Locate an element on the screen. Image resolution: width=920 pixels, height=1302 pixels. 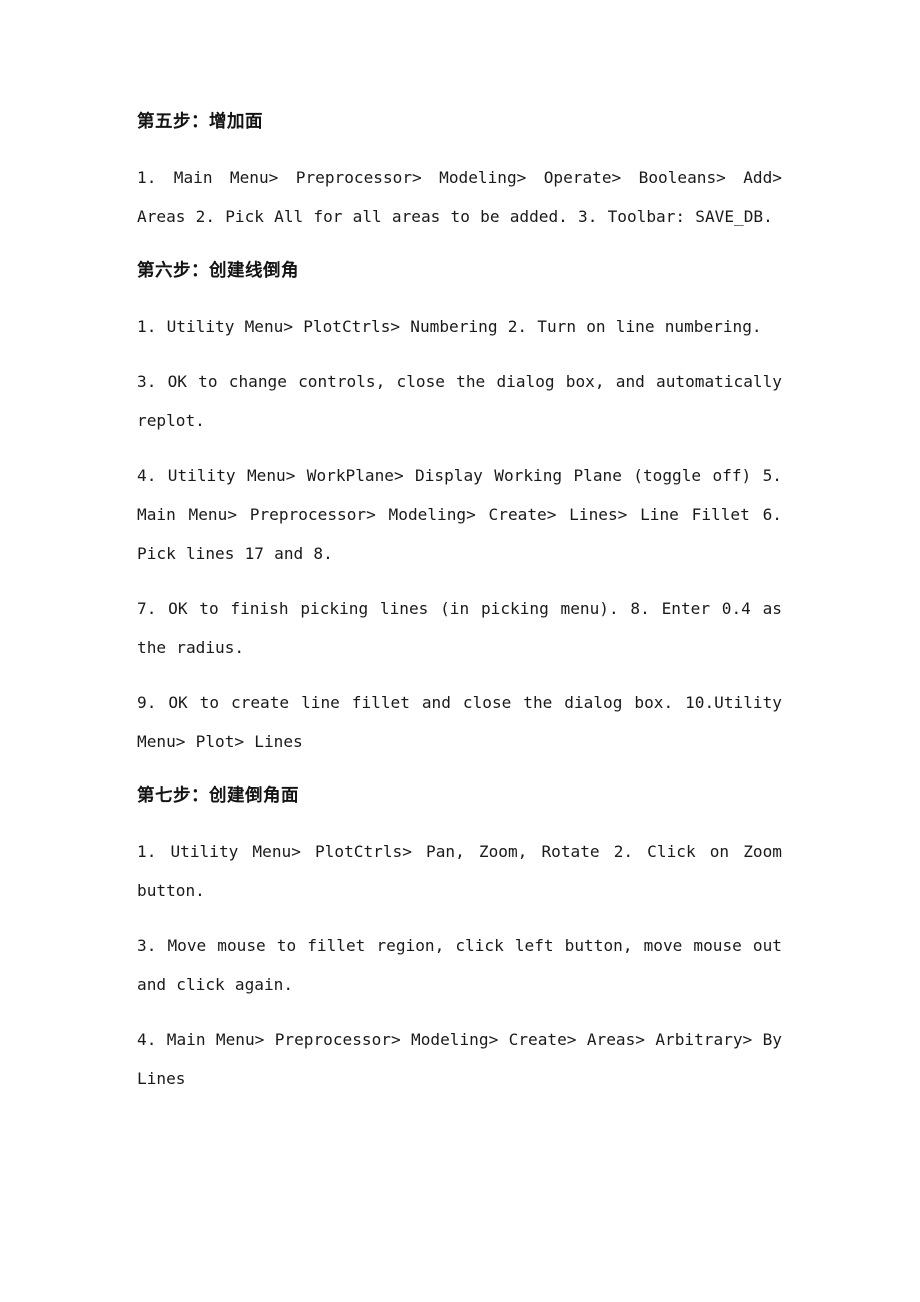
section-heading: 第五步：增加面 is located at coordinates (200, 122).